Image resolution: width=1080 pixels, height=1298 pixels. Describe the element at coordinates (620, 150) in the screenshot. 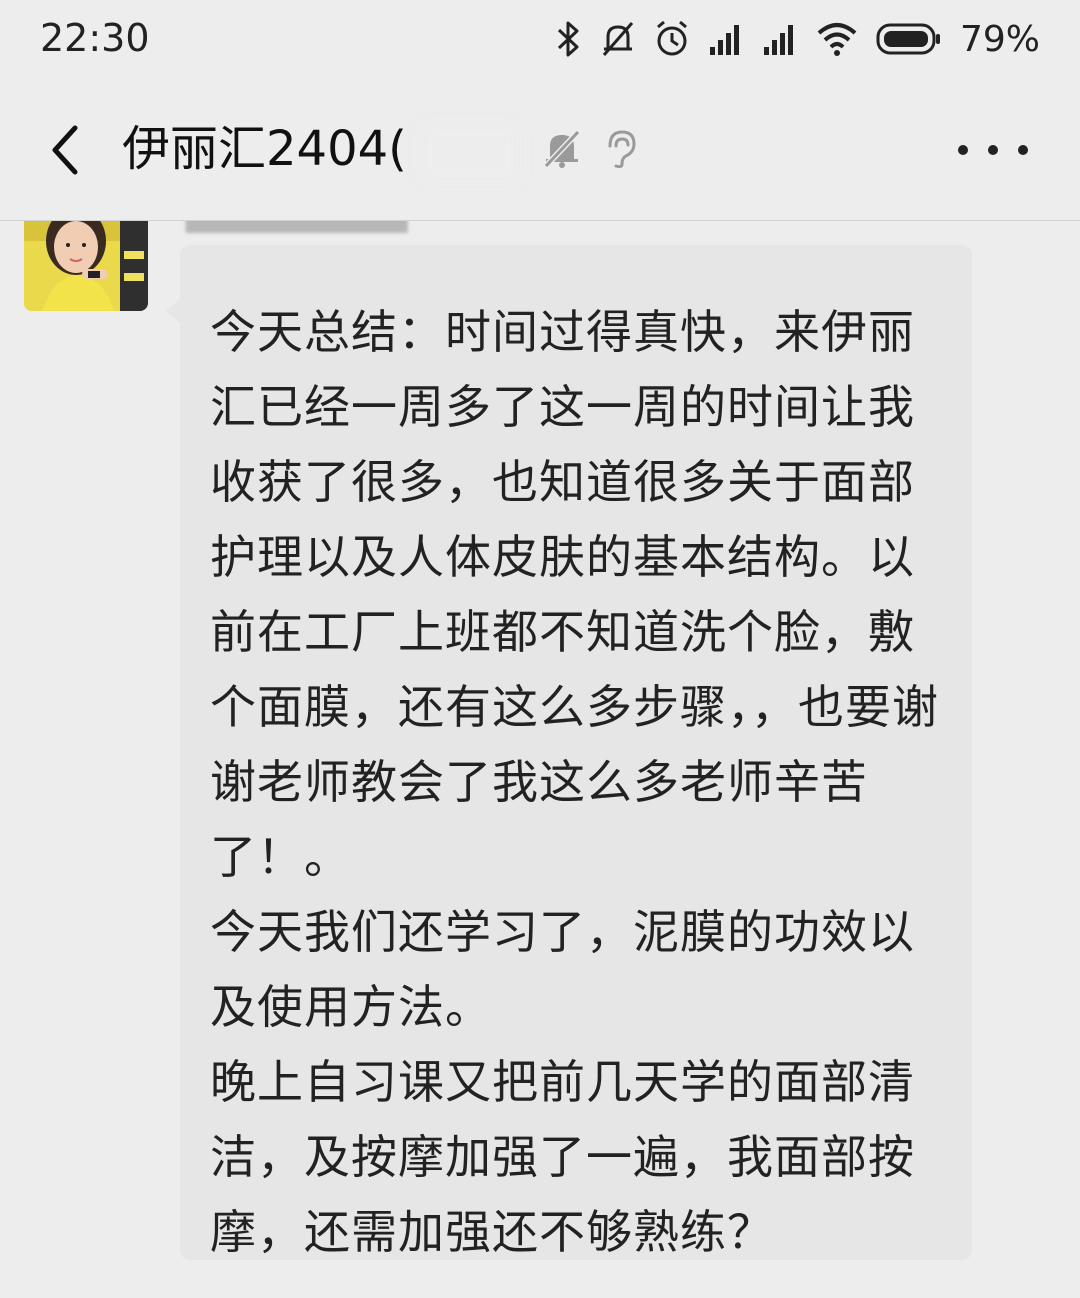

I see `ear-icon` at that location.